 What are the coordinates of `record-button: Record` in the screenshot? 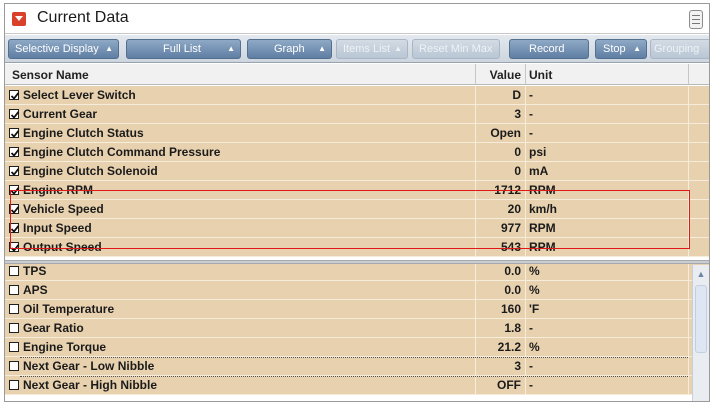 It's located at (549, 49).